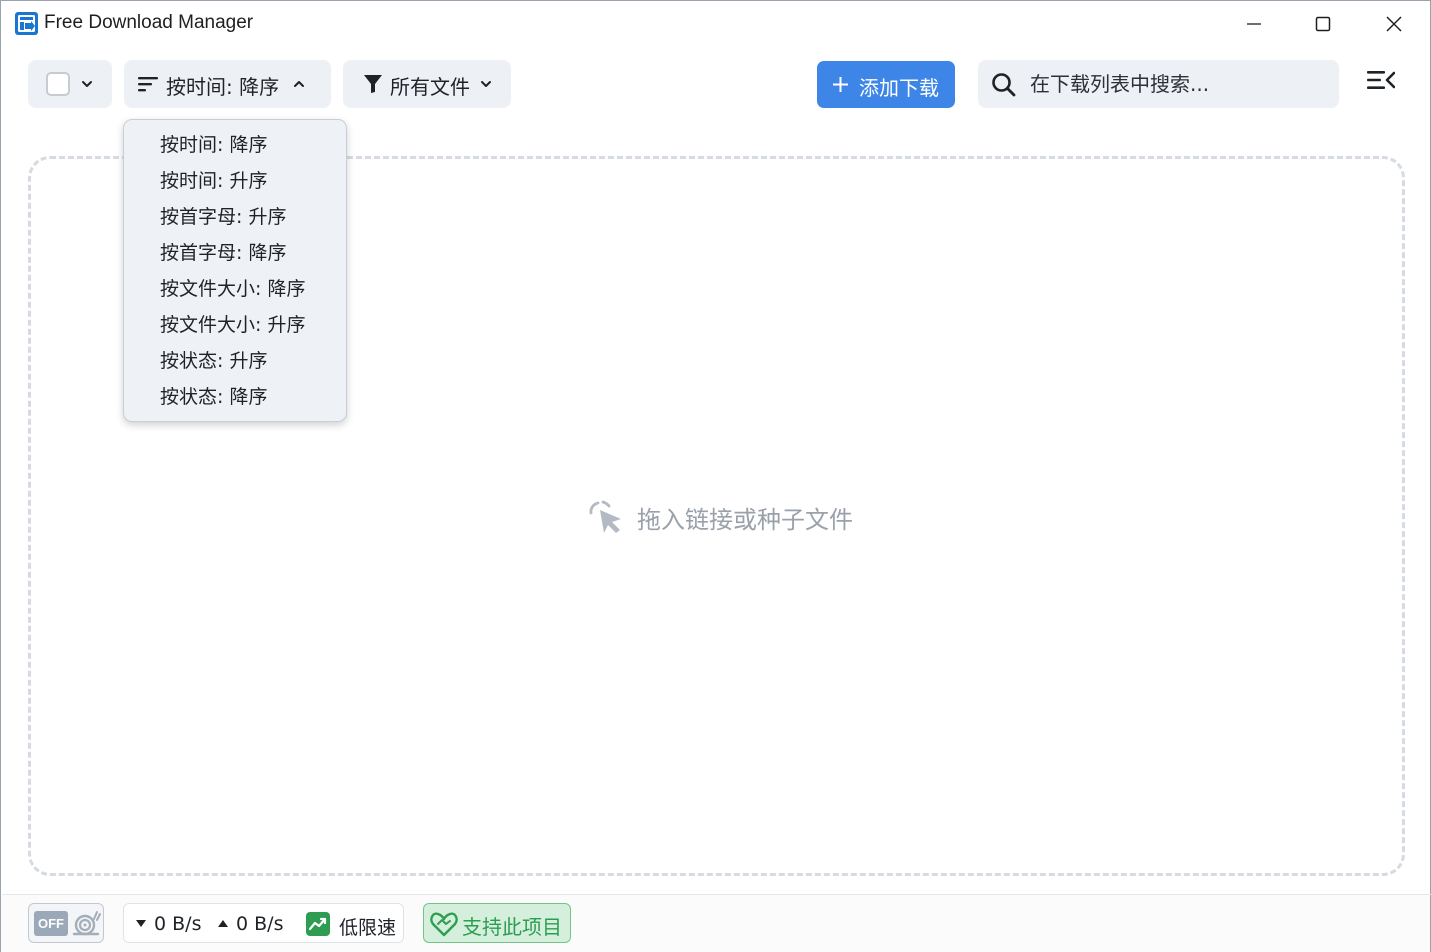  I want to click on sort-menu-item: 按文件大小: 升序, so click(232, 325).